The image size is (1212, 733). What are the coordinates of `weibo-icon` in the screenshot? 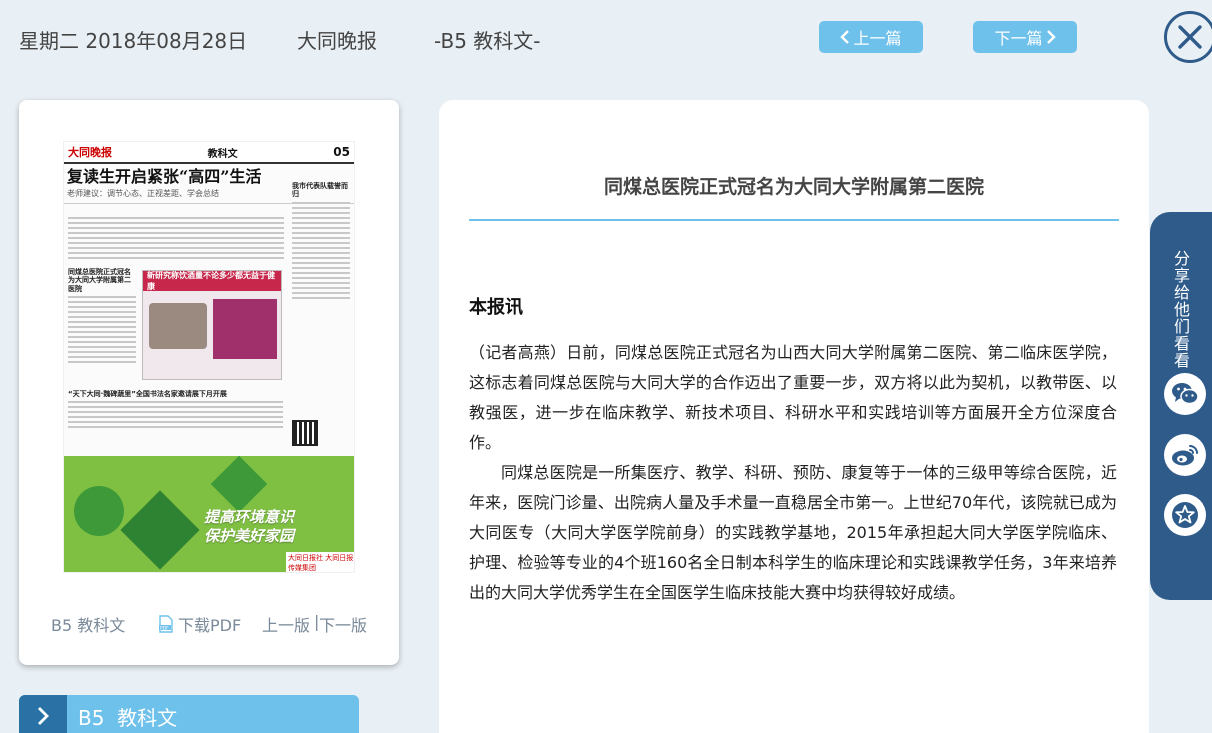 It's located at (1185, 455).